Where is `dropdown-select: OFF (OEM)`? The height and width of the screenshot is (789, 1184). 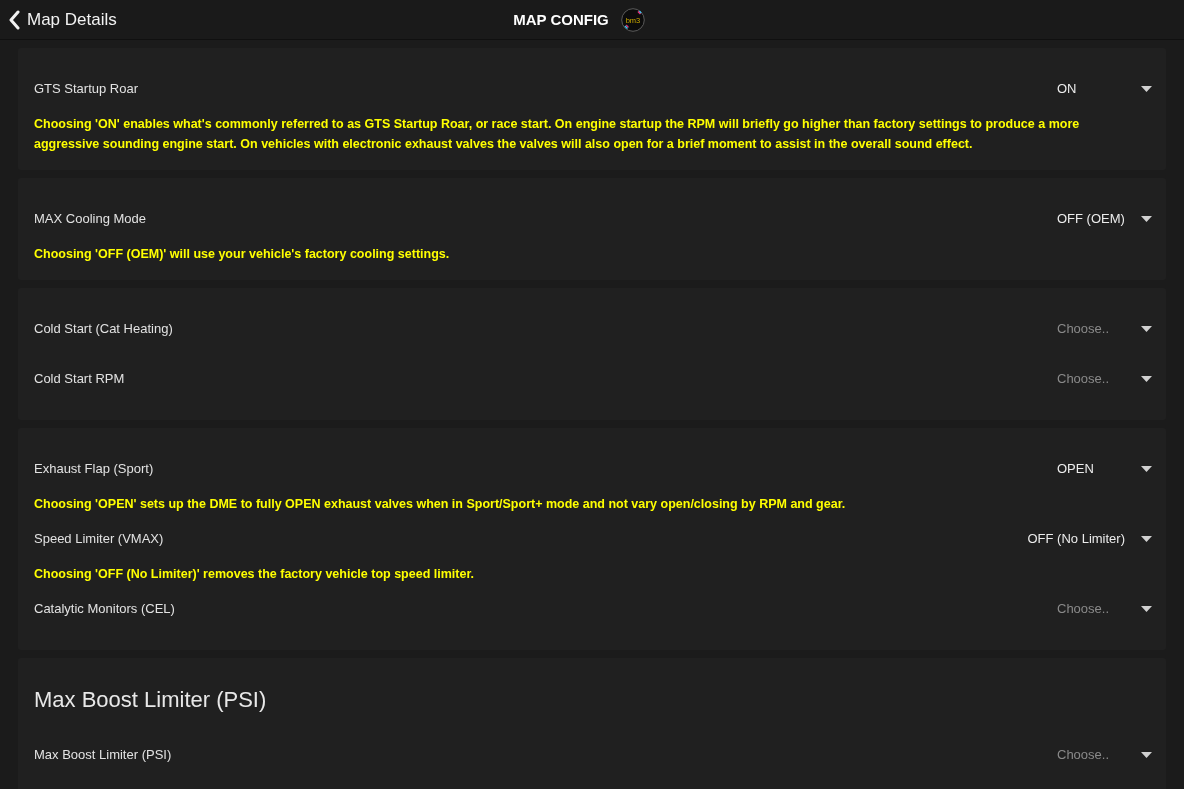 dropdown-select: OFF (OEM) is located at coordinates (1104, 219).